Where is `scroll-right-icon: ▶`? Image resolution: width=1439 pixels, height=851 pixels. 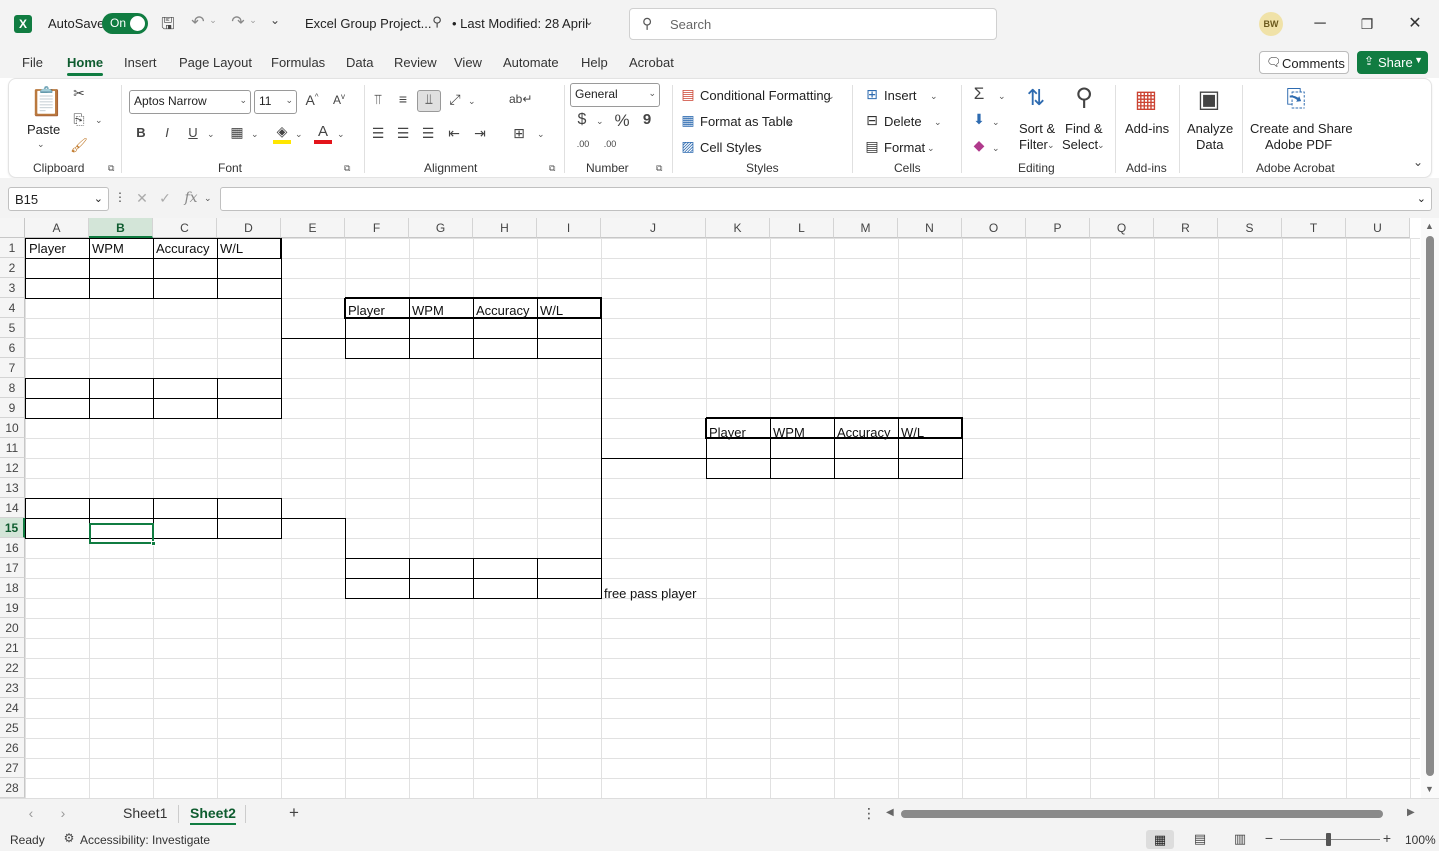
scroll-right-icon: ▶ is located at coordinates (1411, 812).